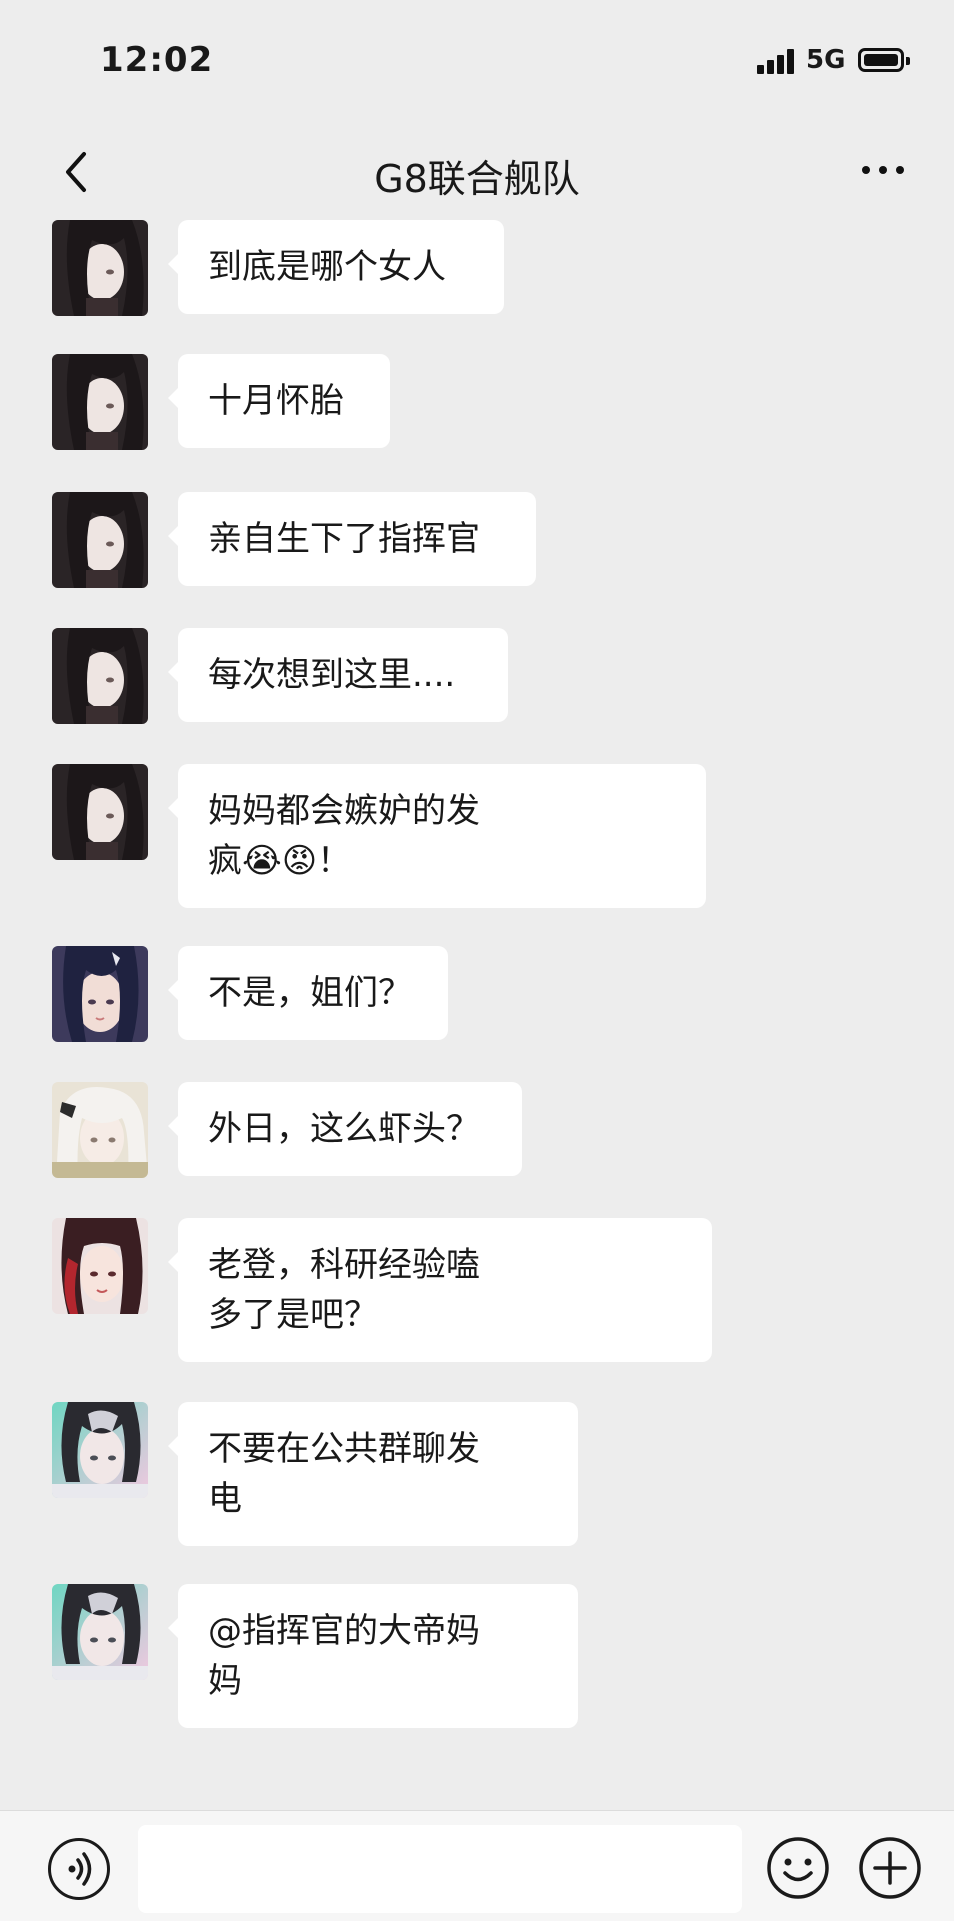  I want to click on message-bubble: 外日，这么虾头？, so click(345, 1129).